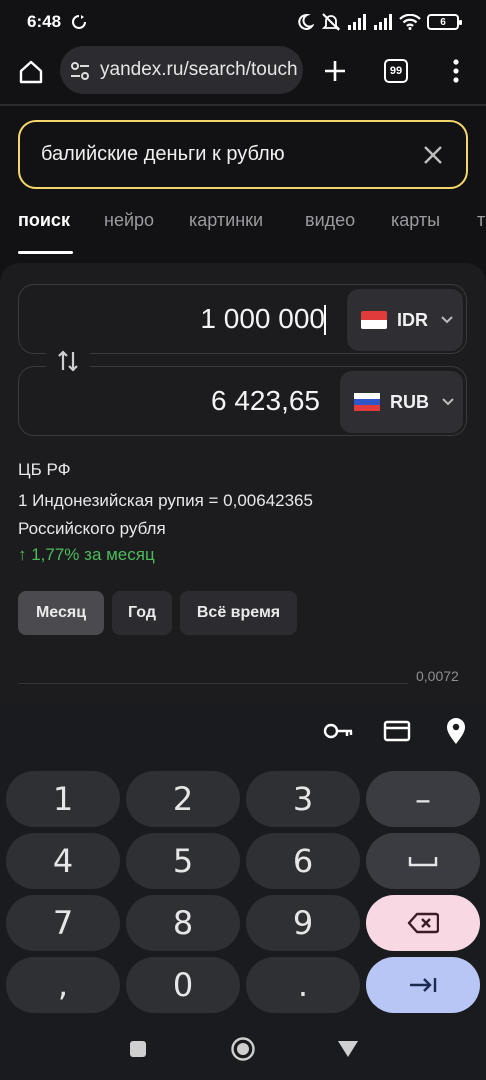  What do you see at coordinates (303, 985) in the screenshot?
I see `key-period: .` at bounding box center [303, 985].